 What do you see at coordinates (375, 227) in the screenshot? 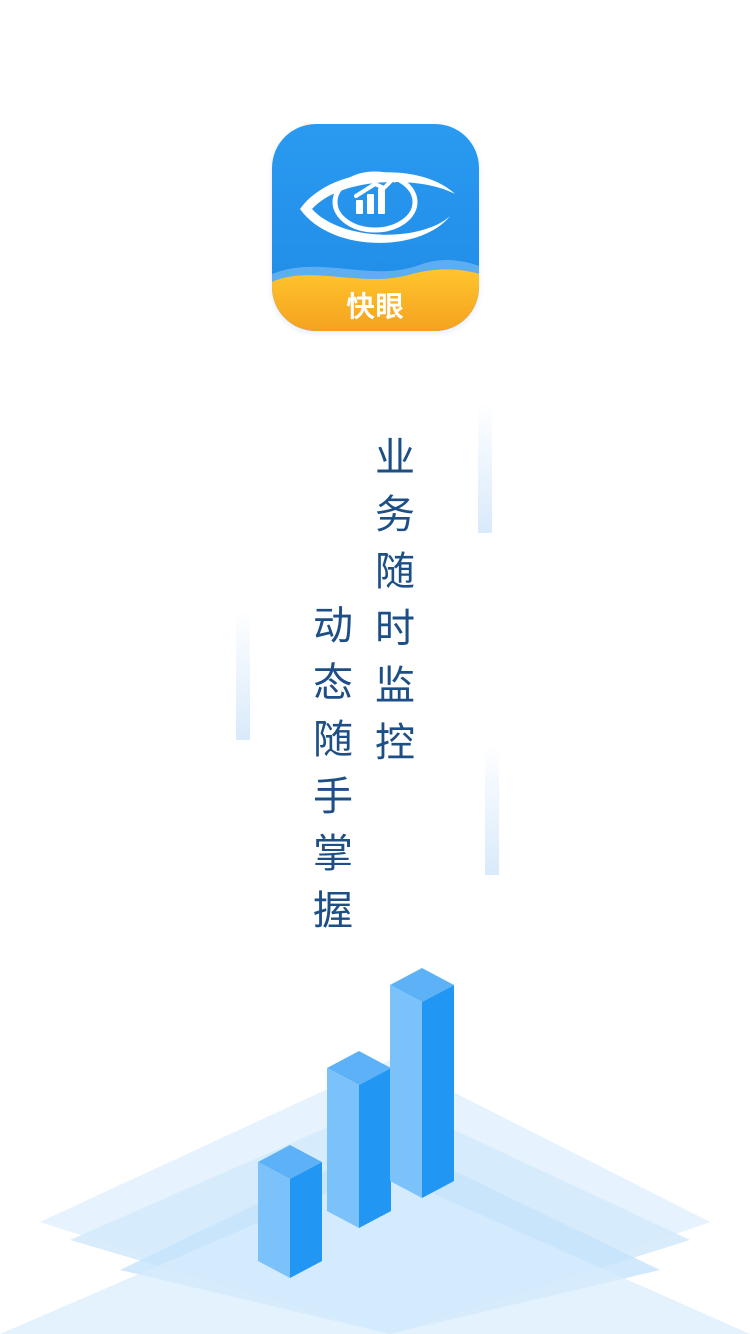
I see `app-logo: 快眼` at bounding box center [375, 227].